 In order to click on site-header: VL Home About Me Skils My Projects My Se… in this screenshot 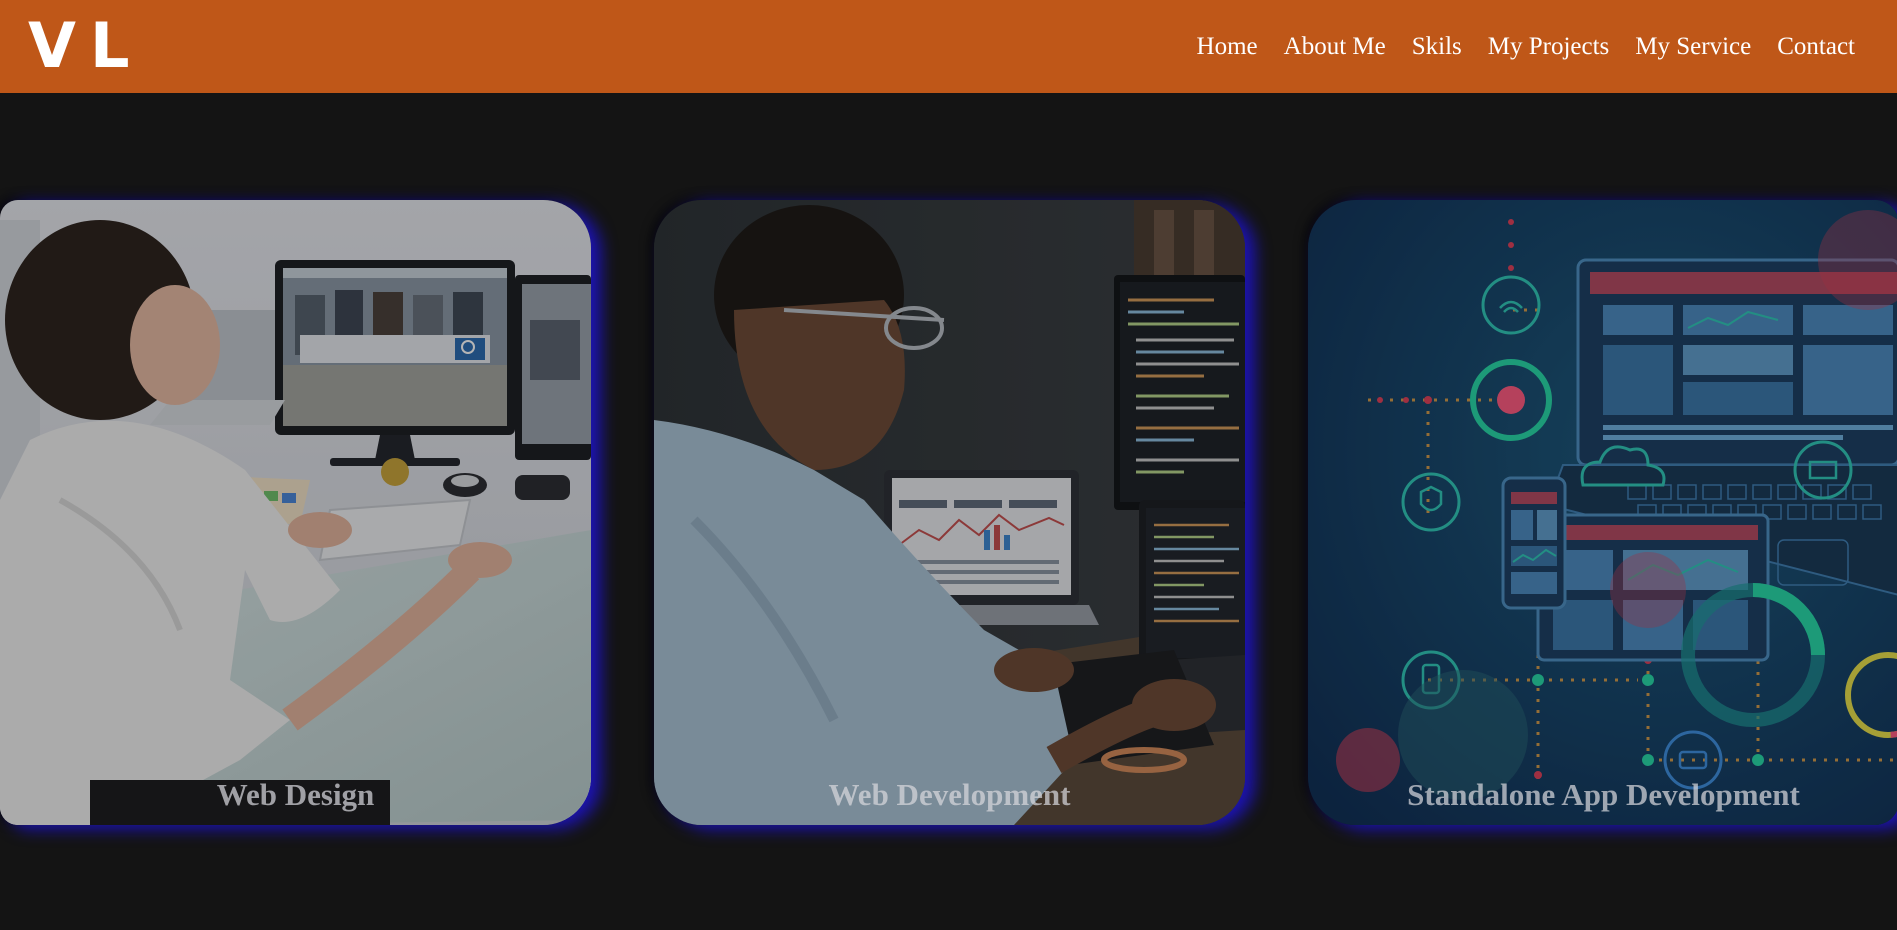, I will do `click(948, 46)`.